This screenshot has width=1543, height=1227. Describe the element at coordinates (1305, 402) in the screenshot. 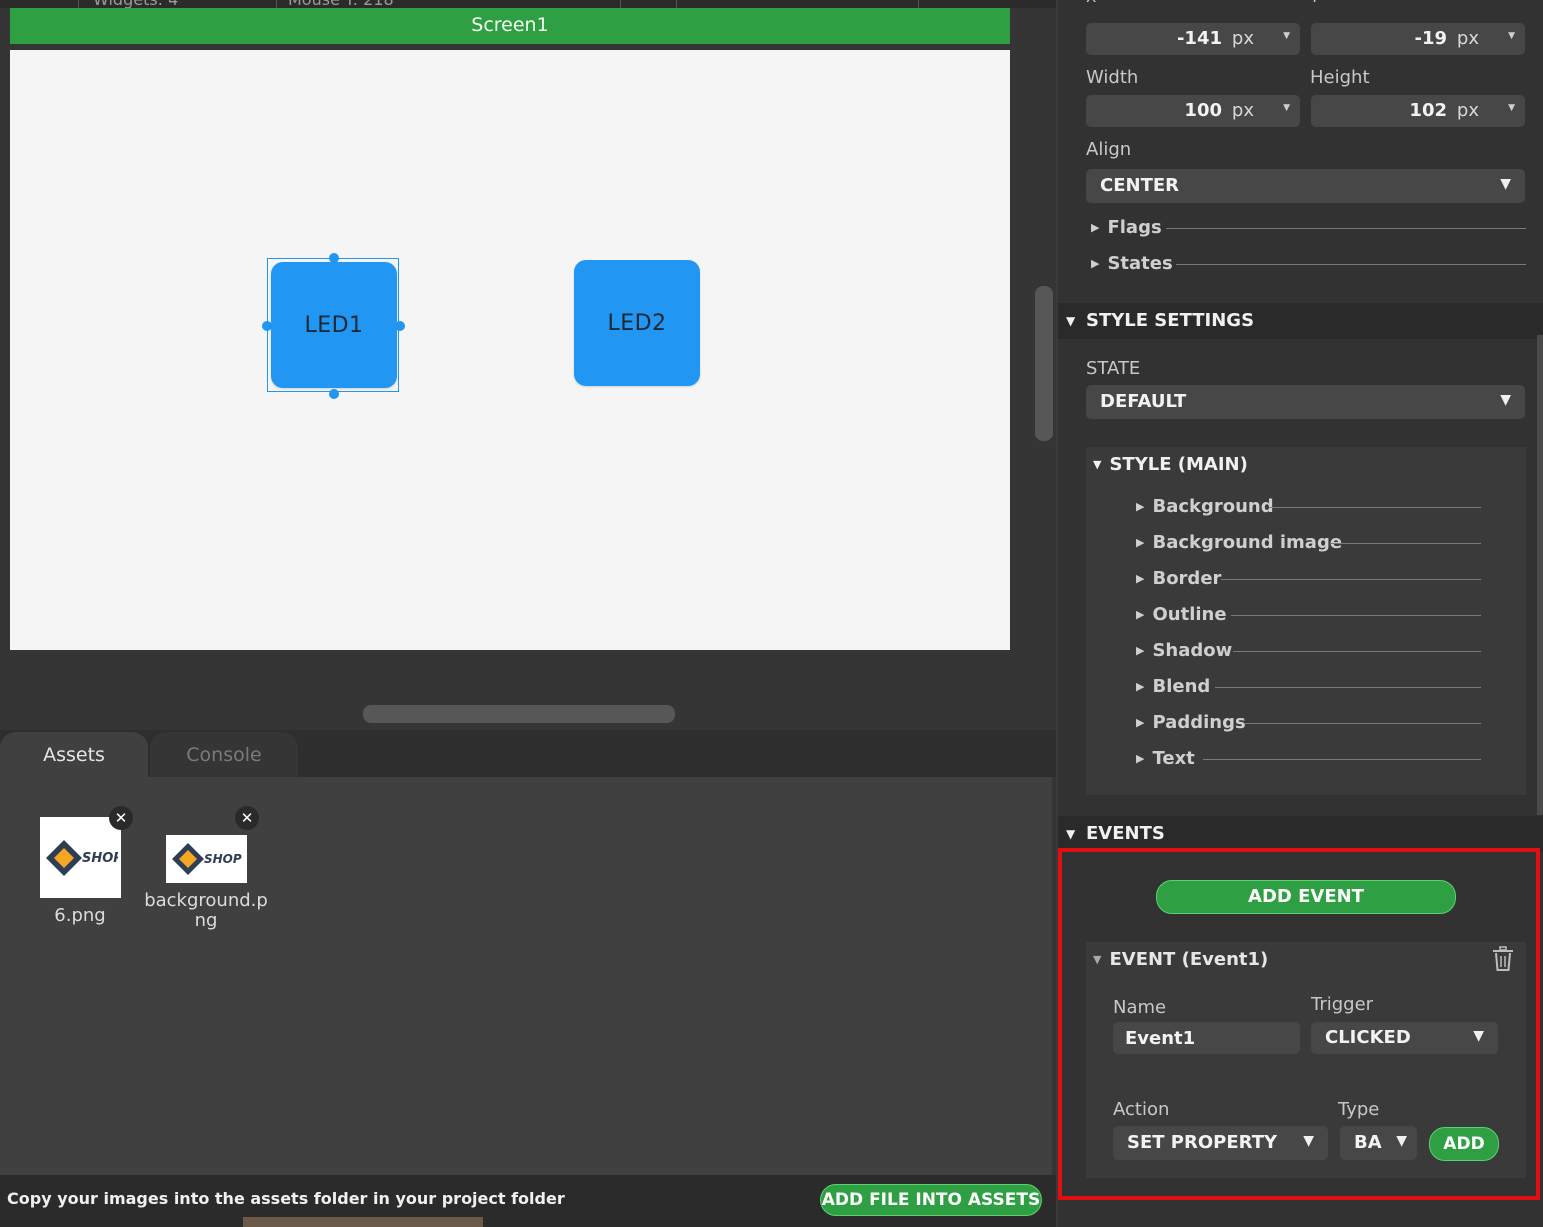

I see `state-select: DEFAULT ▼` at that location.